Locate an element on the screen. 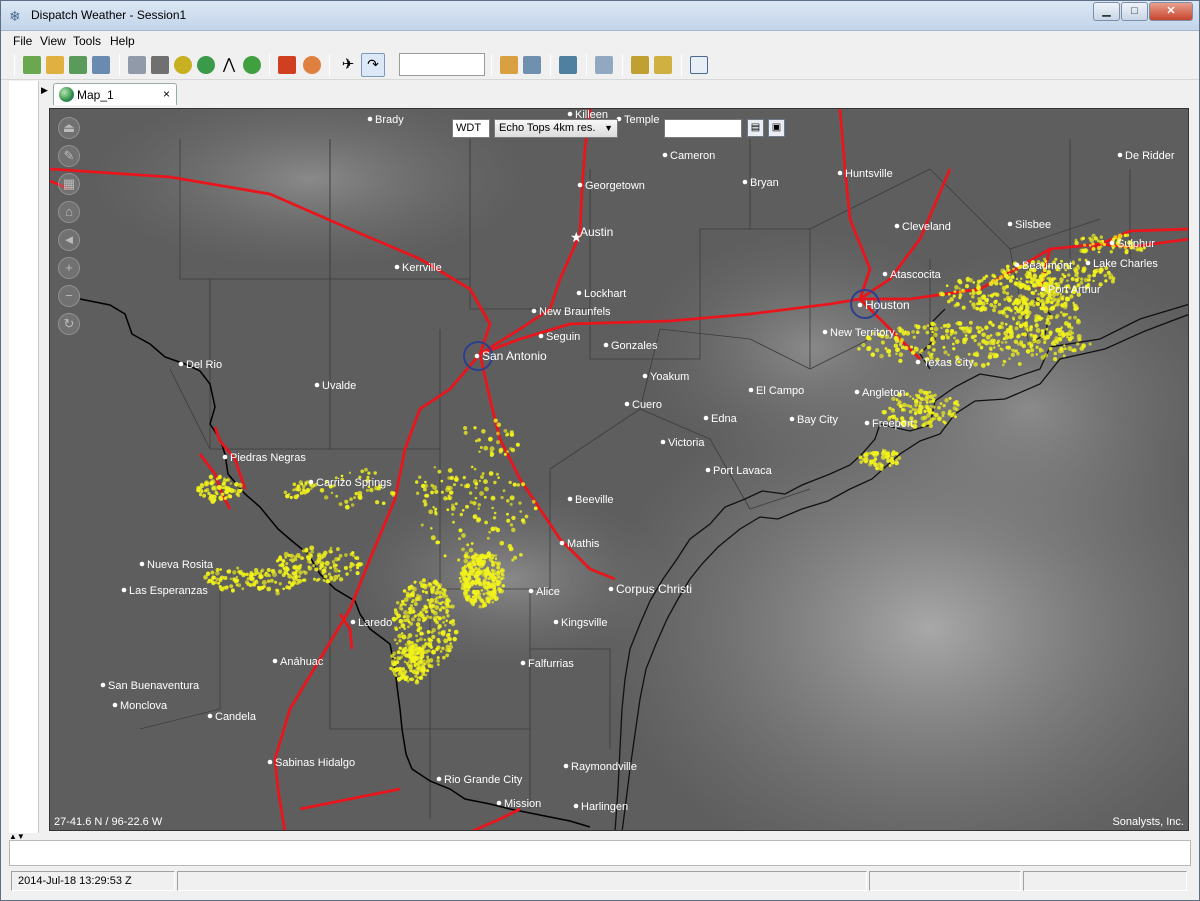 The image size is (1200, 901). grid-icon: ▦ is located at coordinates (69, 184).